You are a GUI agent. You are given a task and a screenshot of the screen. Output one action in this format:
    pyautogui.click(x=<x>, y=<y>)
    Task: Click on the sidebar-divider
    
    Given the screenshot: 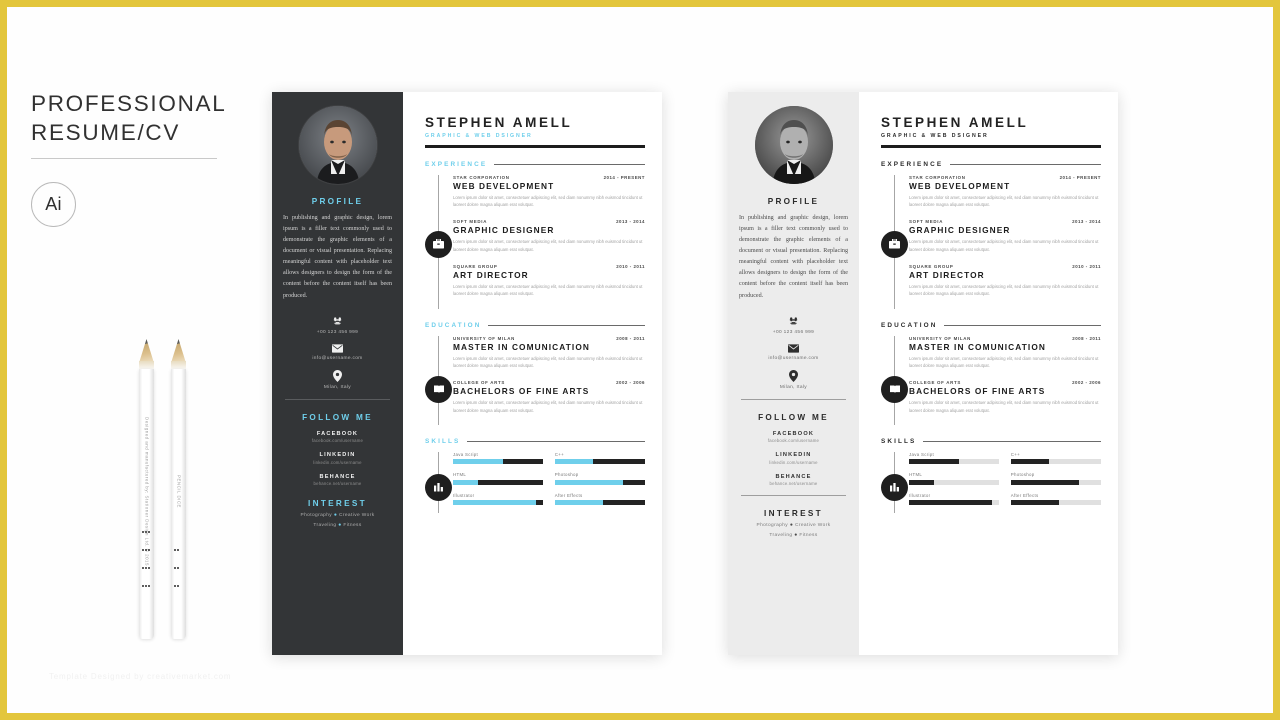 What is the action you would take?
    pyautogui.click(x=793, y=399)
    